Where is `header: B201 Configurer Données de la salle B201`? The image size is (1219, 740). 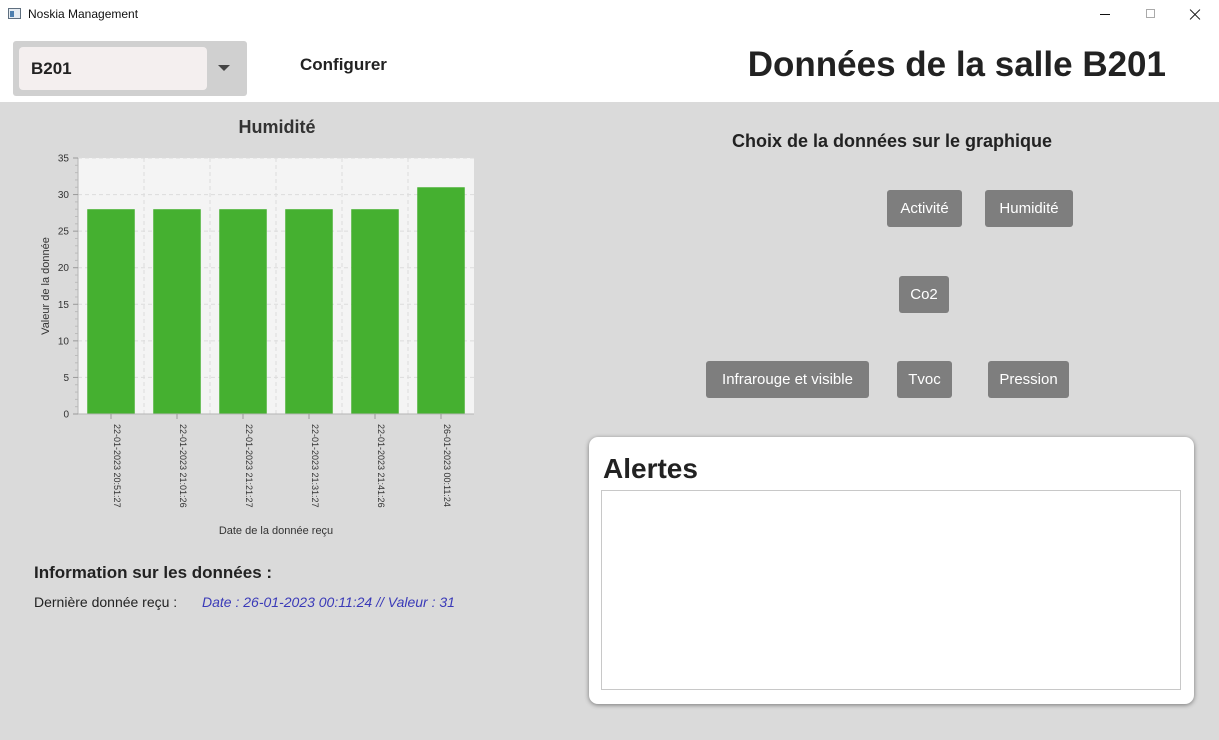 header: B201 Configurer Données de la salle B201 is located at coordinates (609, 66).